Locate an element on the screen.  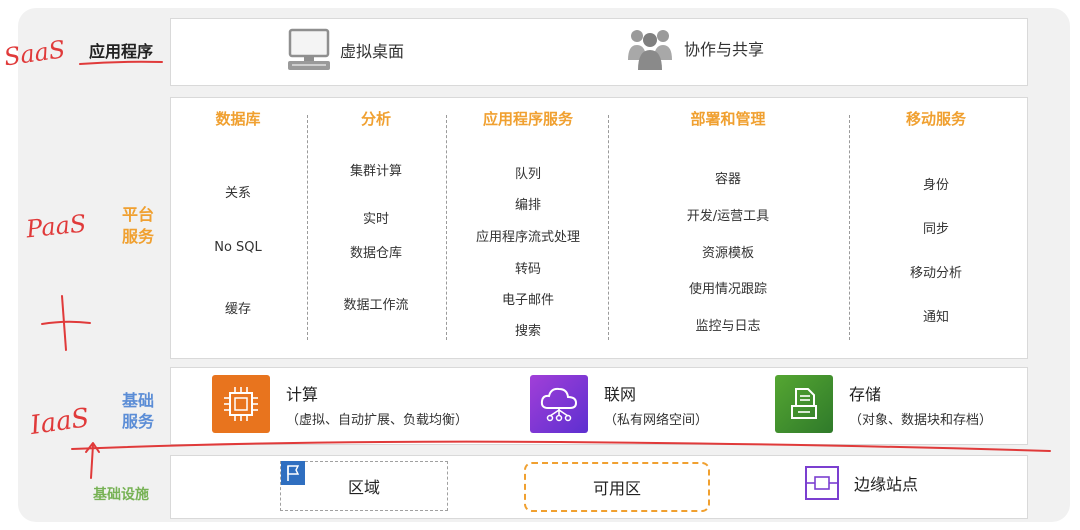
column-item: 移动分析 is located at coordinates (935, 273).